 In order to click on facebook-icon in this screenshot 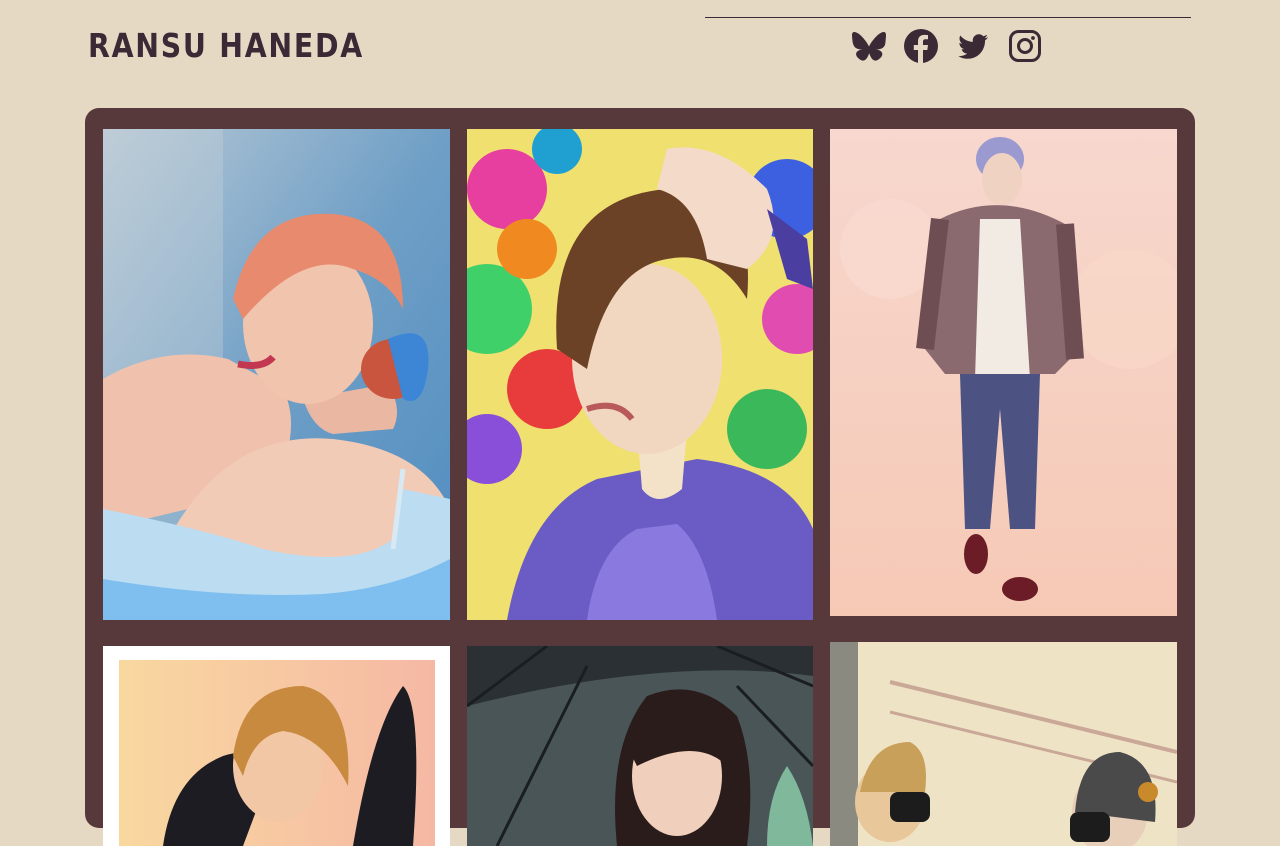, I will do `click(921, 46)`.